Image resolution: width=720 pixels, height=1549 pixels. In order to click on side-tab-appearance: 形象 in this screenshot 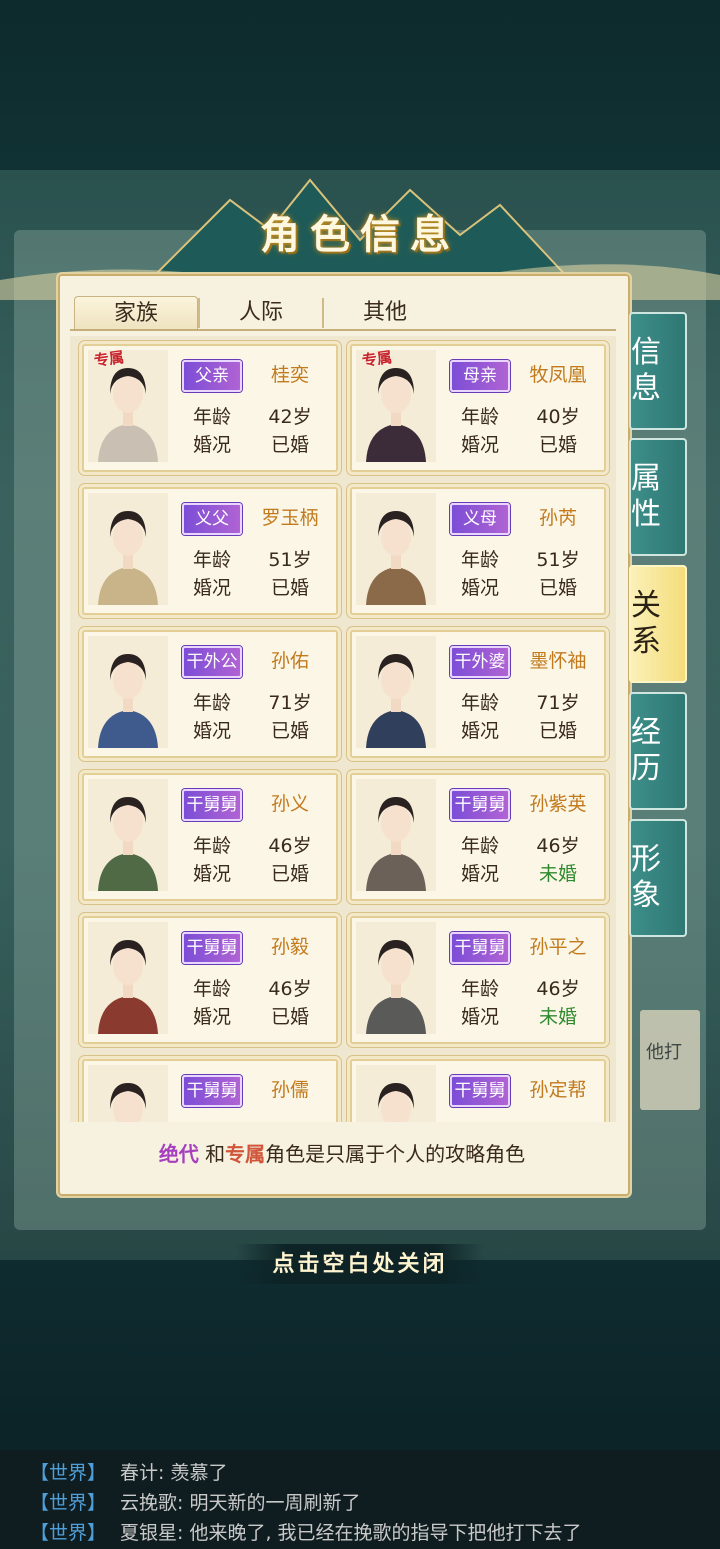, I will do `click(658, 878)`.